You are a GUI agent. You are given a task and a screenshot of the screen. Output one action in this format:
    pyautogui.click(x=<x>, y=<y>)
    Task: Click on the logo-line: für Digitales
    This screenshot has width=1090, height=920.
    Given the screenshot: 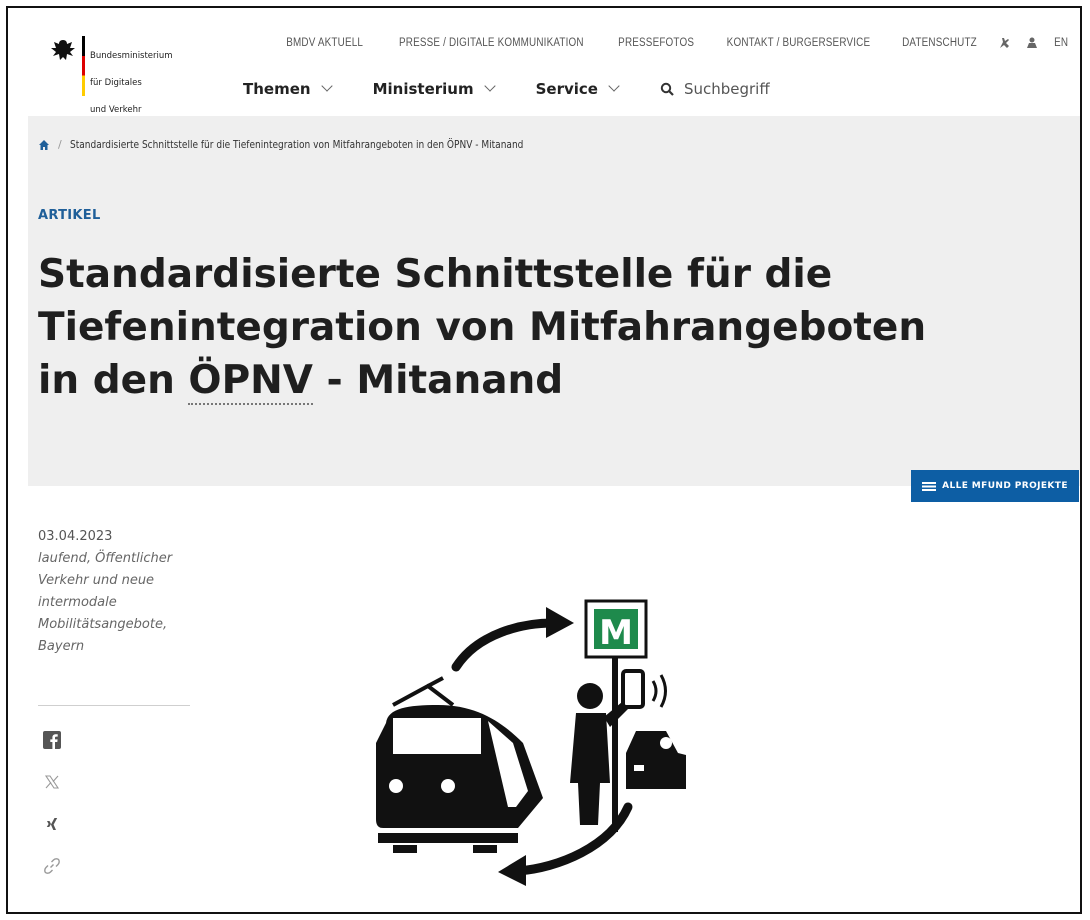 What is the action you would take?
    pyautogui.click(x=116, y=83)
    